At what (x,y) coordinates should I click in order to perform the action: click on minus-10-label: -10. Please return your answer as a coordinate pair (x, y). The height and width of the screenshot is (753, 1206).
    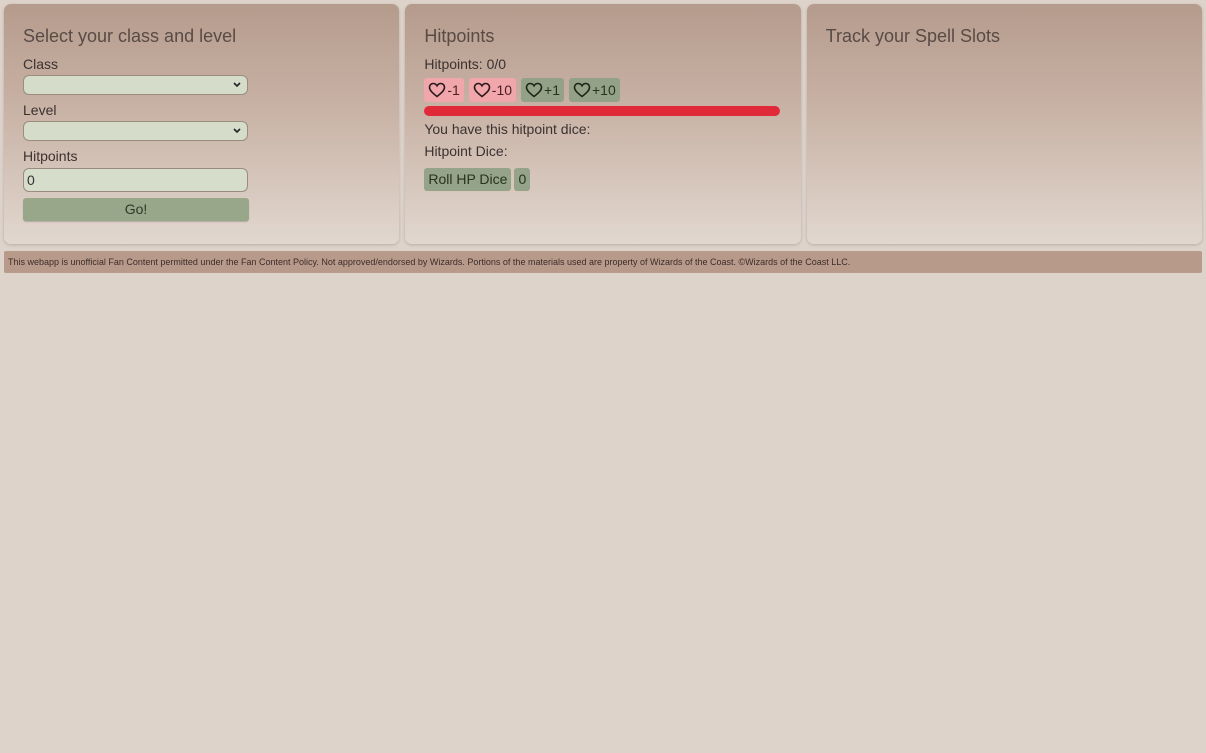
    Looking at the image, I should click on (502, 90).